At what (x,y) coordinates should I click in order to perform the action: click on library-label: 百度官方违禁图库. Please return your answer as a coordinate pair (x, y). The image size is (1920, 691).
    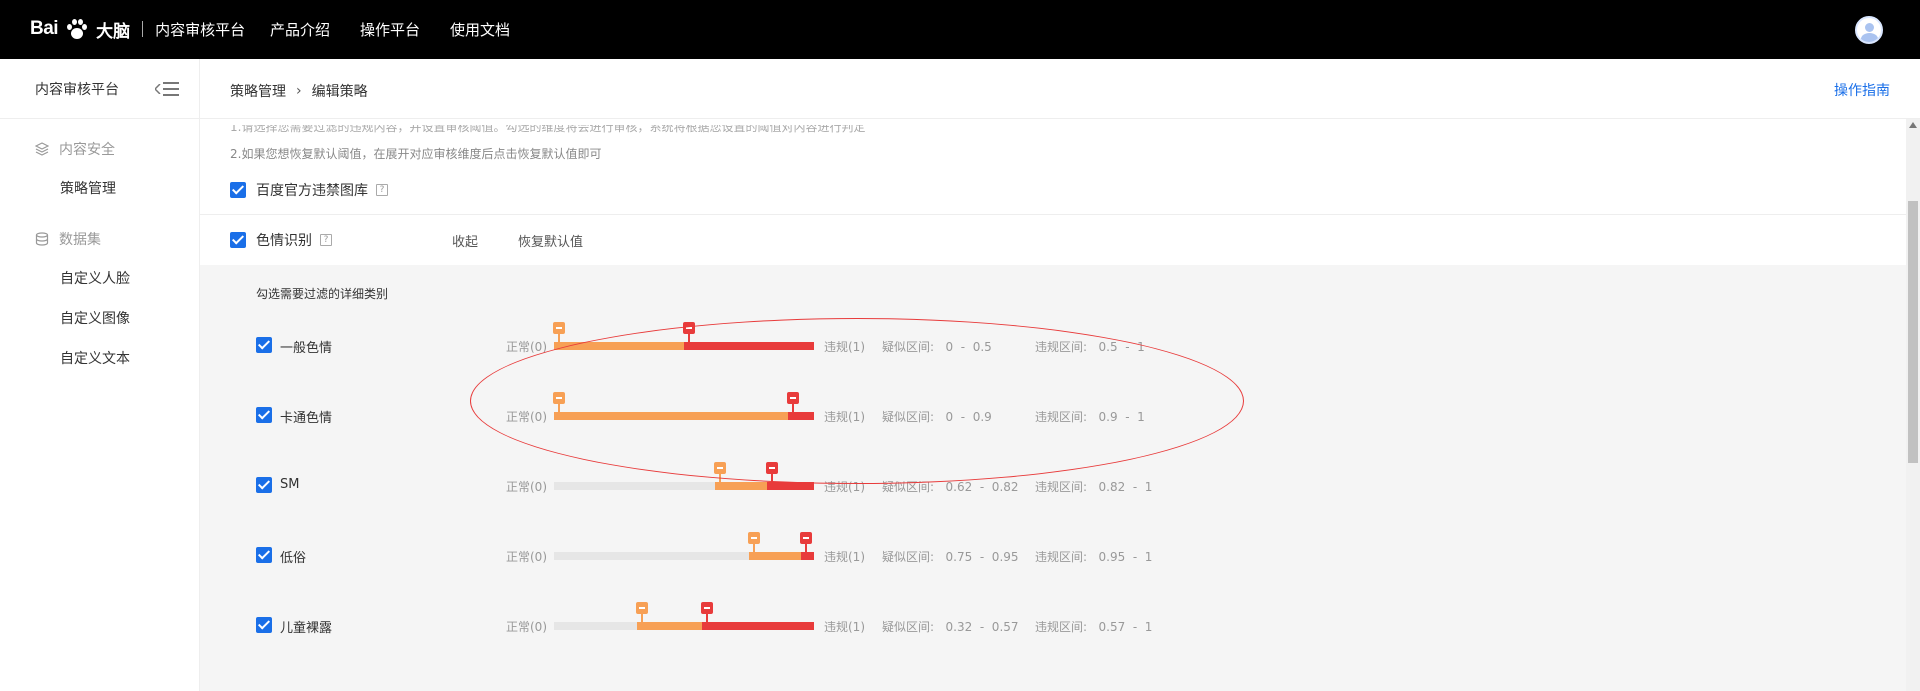
    Looking at the image, I should click on (312, 190).